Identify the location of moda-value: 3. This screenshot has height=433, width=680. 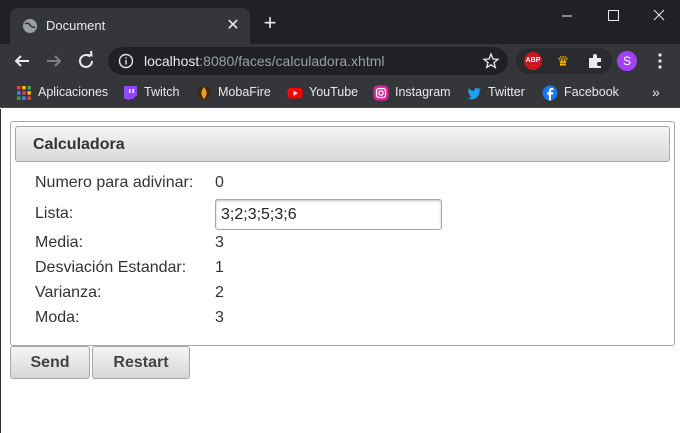
(219, 317).